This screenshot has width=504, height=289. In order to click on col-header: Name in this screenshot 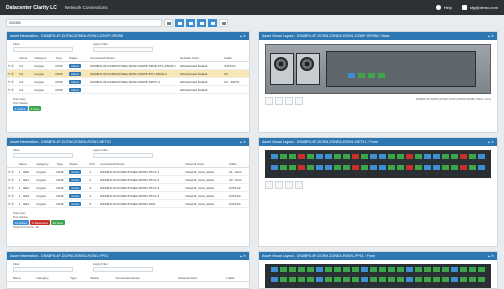, I will do `click(23, 278)`.